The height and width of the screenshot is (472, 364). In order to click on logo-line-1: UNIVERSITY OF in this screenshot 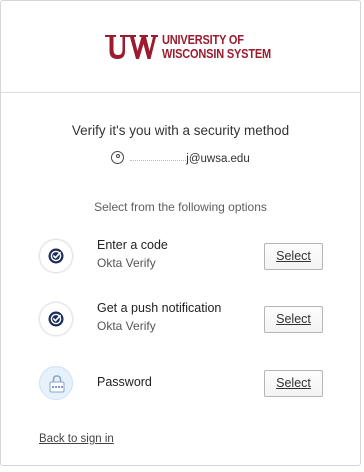, I will do `click(203, 40)`.